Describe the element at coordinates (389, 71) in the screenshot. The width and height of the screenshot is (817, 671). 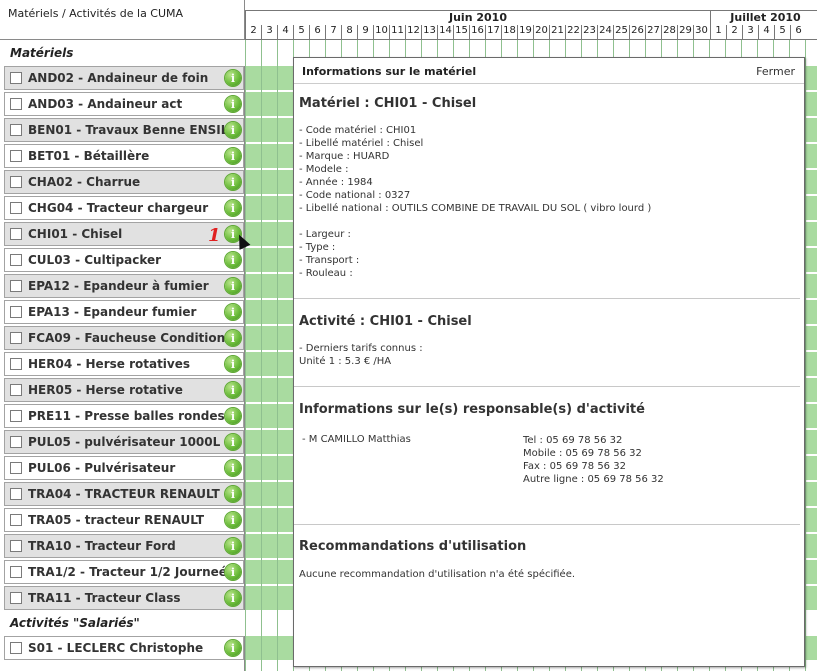
I see `popup-title: Informations sur le matériel` at that location.